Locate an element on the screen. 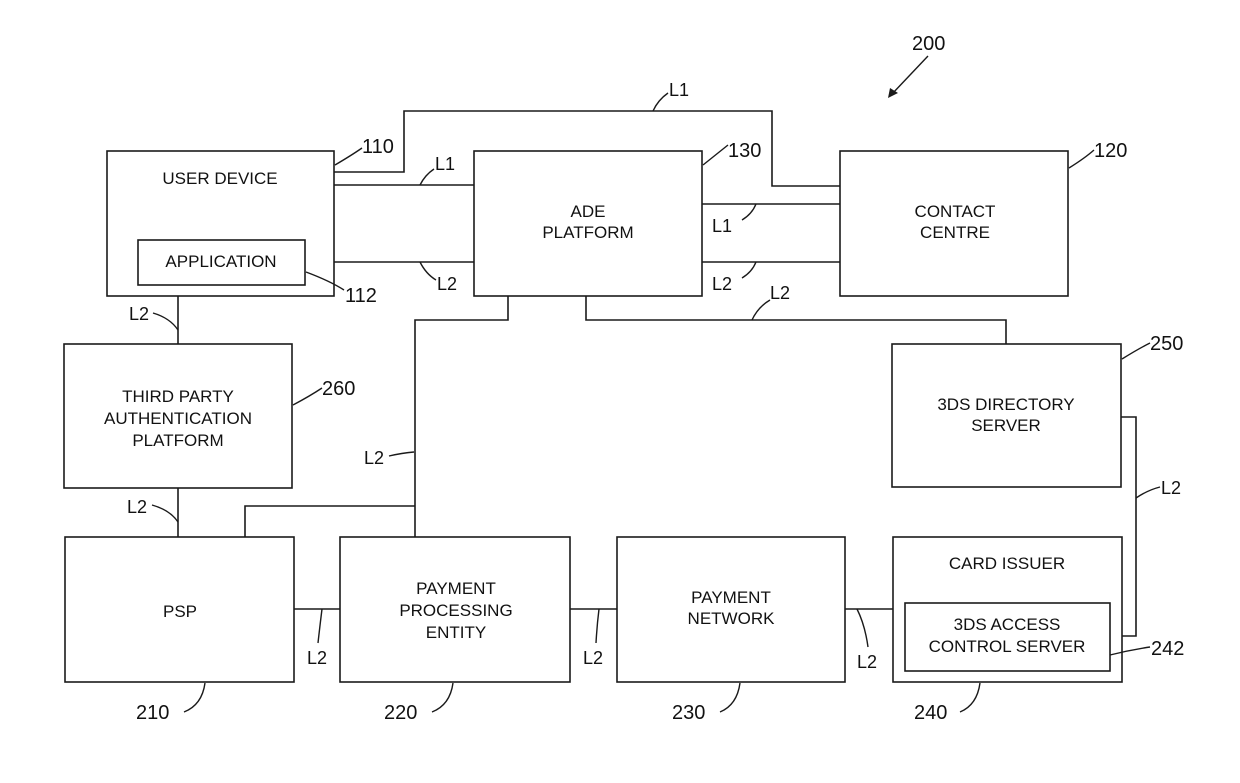 The width and height of the screenshot is (1240, 783). block-psp: PSP is located at coordinates (179, 609).